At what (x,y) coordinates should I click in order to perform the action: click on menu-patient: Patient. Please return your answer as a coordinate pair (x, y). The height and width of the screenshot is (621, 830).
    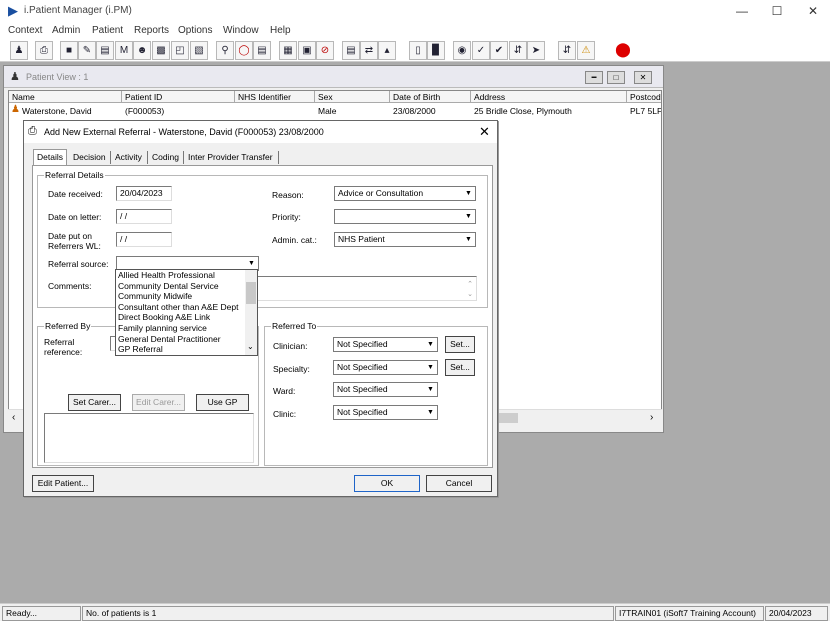
    Looking at the image, I should click on (107, 30).